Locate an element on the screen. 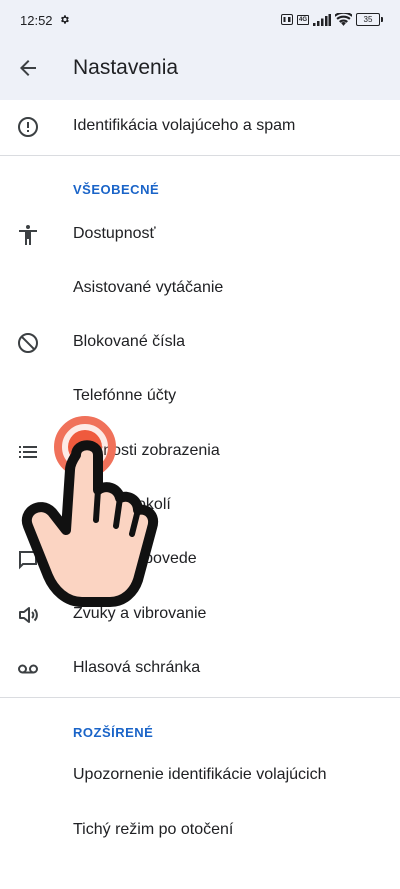  settings-item-flip-to-silence: Tichý režim po otočení is located at coordinates (200, 831).